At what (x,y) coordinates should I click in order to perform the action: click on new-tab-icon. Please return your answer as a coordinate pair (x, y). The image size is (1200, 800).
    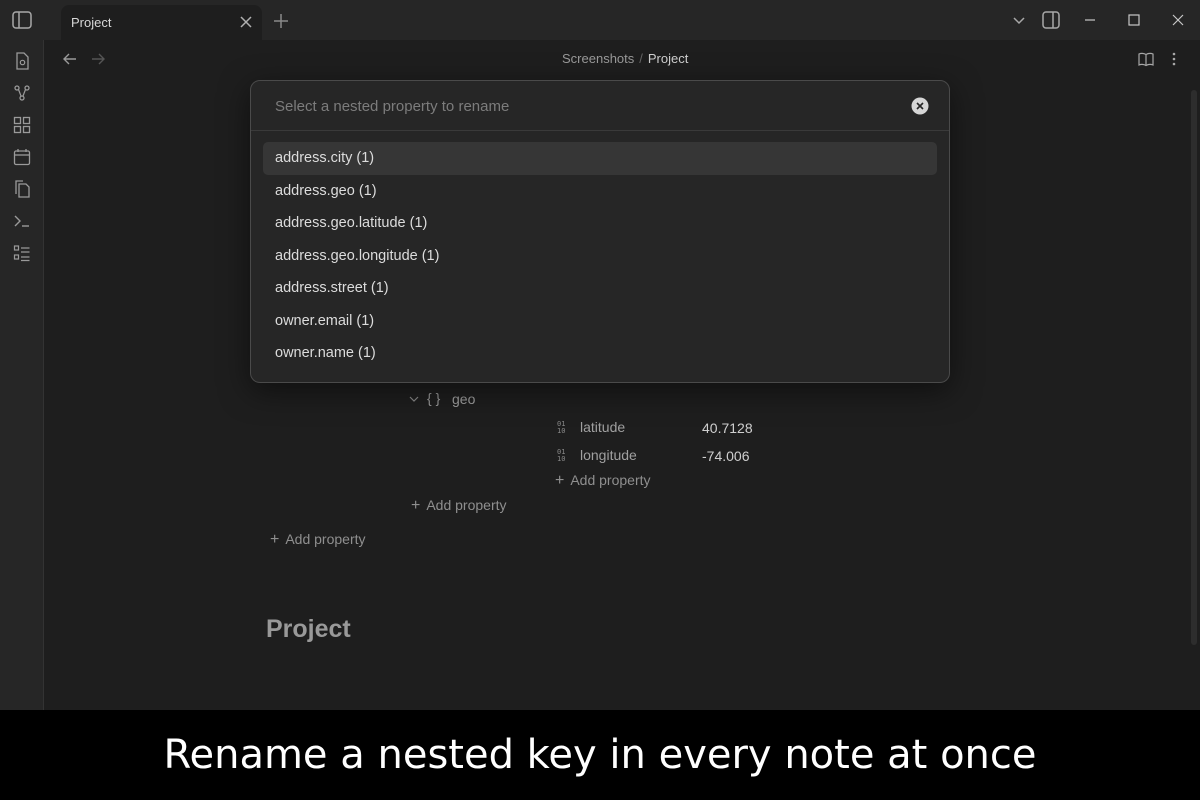
    Looking at the image, I should click on (281, 21).